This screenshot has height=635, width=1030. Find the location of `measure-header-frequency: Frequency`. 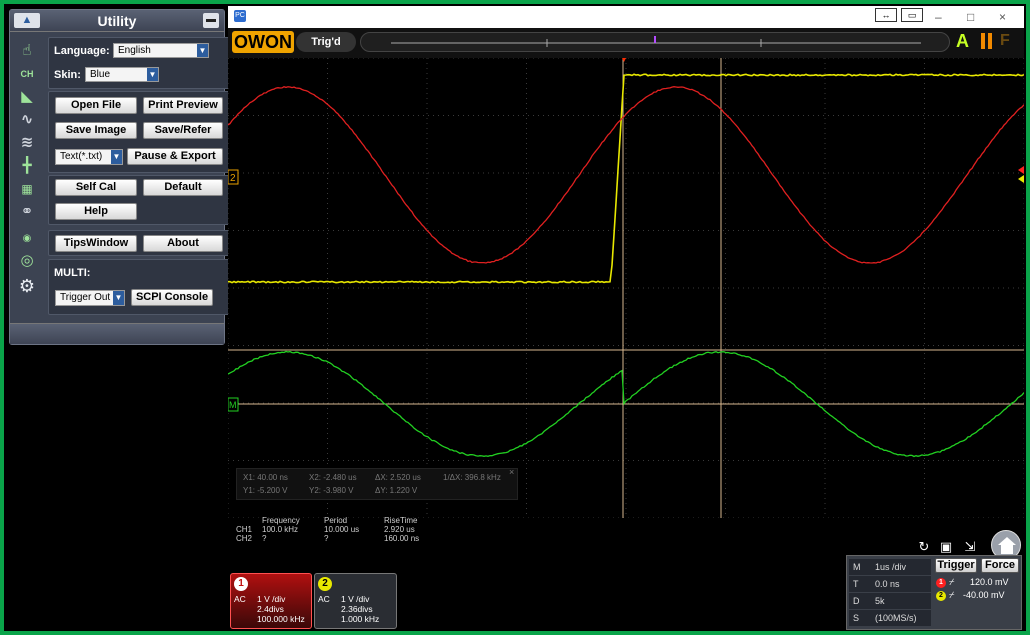

measure-header-frequency: Frequency is located at coordinates (281, 520).